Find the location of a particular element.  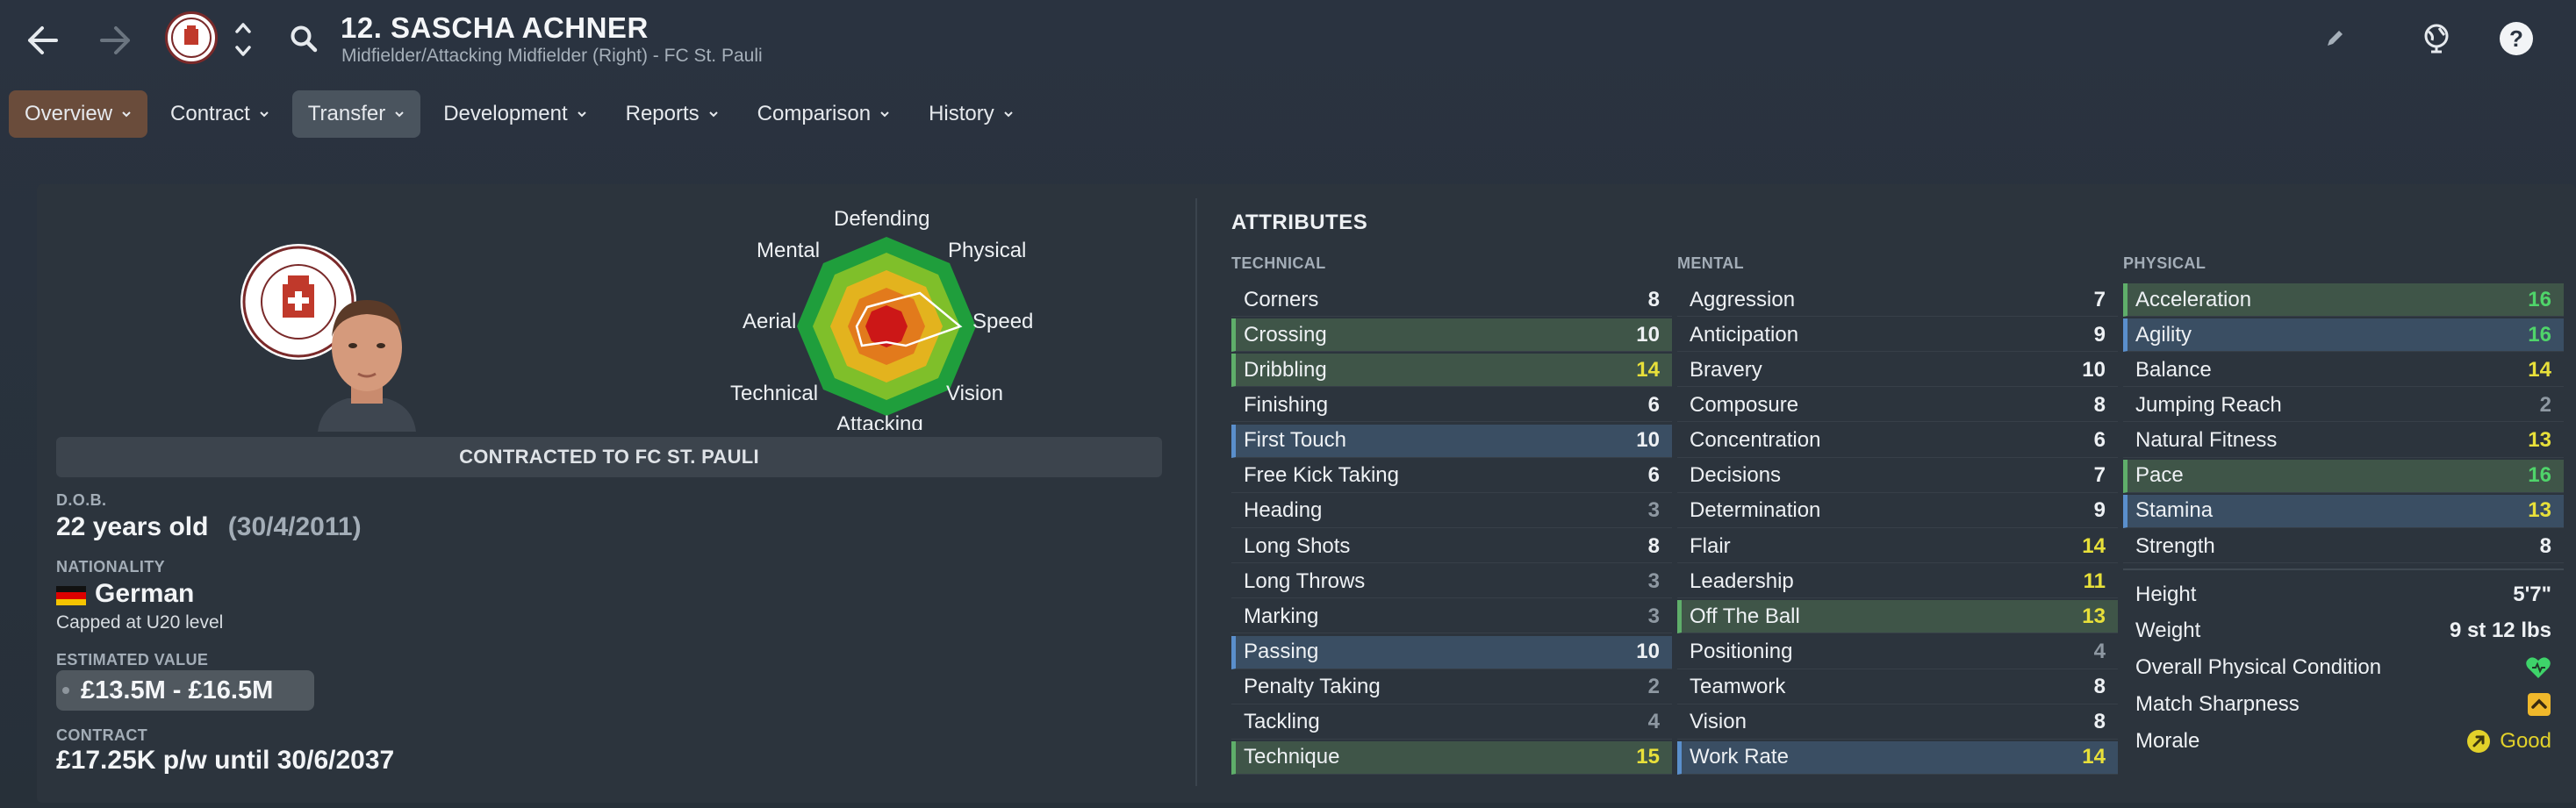

attribute-row-natural-fitness: Natural Fitness 13 is located at coordinates (2344, 441).